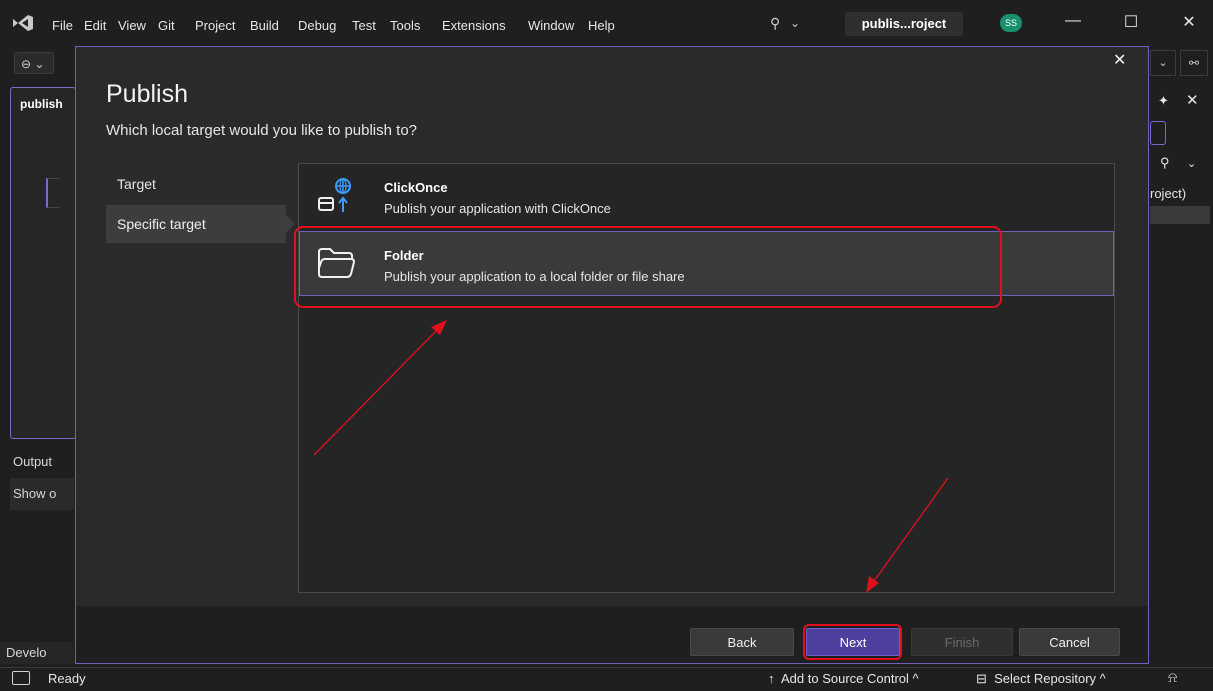 This screenshot has width=1213, height=691. I want to click on nav-step-target: Target, so click(136, 184).